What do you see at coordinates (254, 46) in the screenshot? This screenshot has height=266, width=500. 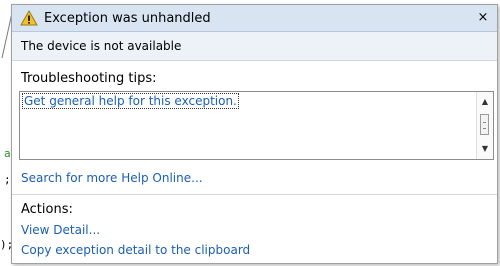 I see `exception-message-band: The device is not available` at bounding box center [254, 46].